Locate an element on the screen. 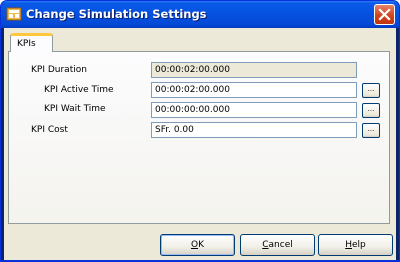  tab-kpis: KPIs is located at coordinates (31, 42).